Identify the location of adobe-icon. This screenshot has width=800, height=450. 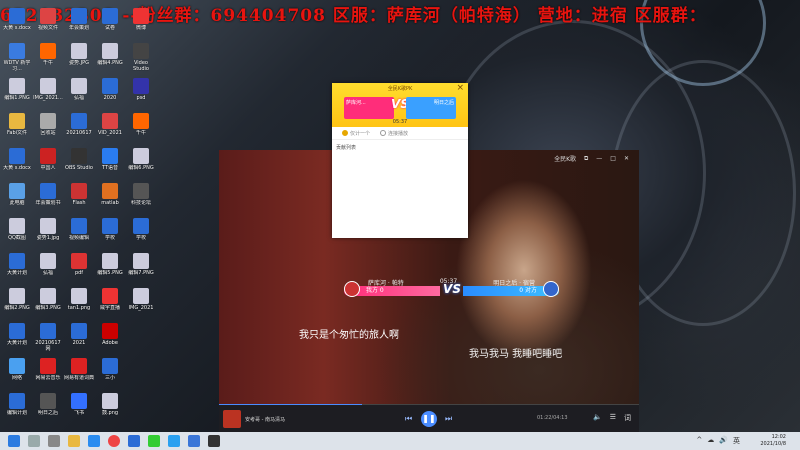
(110, 331).